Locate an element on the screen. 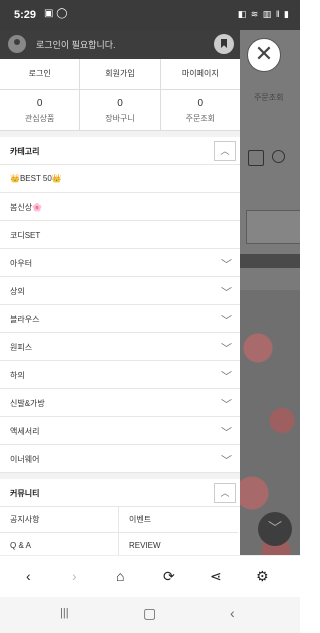 The height and width of the screenshot is (633, 320). category-label: 액세서리 is located at coordinates (25, 431).